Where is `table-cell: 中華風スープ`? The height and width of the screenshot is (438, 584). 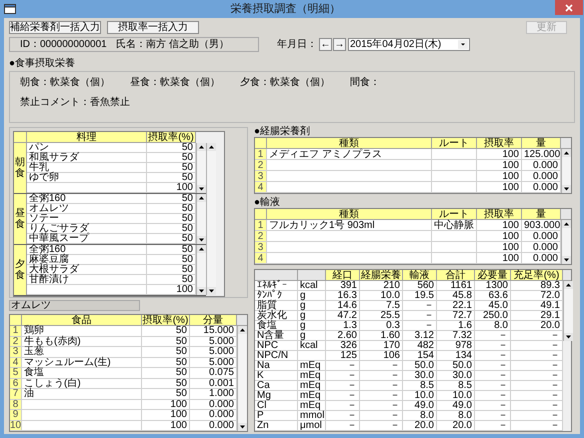 table-cell: 中華風スープ is located at coordinates (87, 239).